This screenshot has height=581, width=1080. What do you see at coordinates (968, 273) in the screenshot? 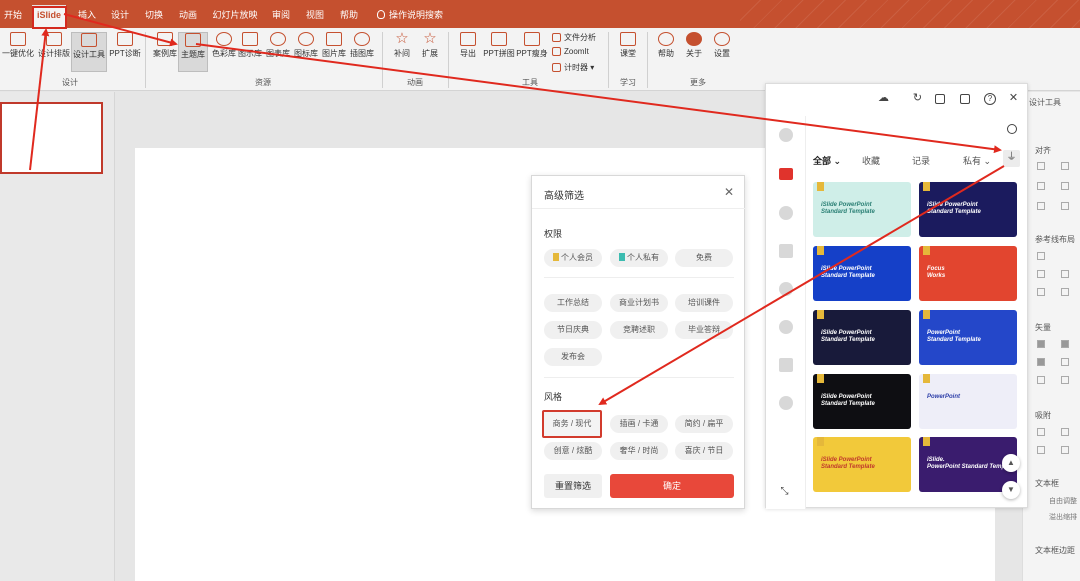
I see `theme-card: Focus Works` at bounding box center [968, 273].